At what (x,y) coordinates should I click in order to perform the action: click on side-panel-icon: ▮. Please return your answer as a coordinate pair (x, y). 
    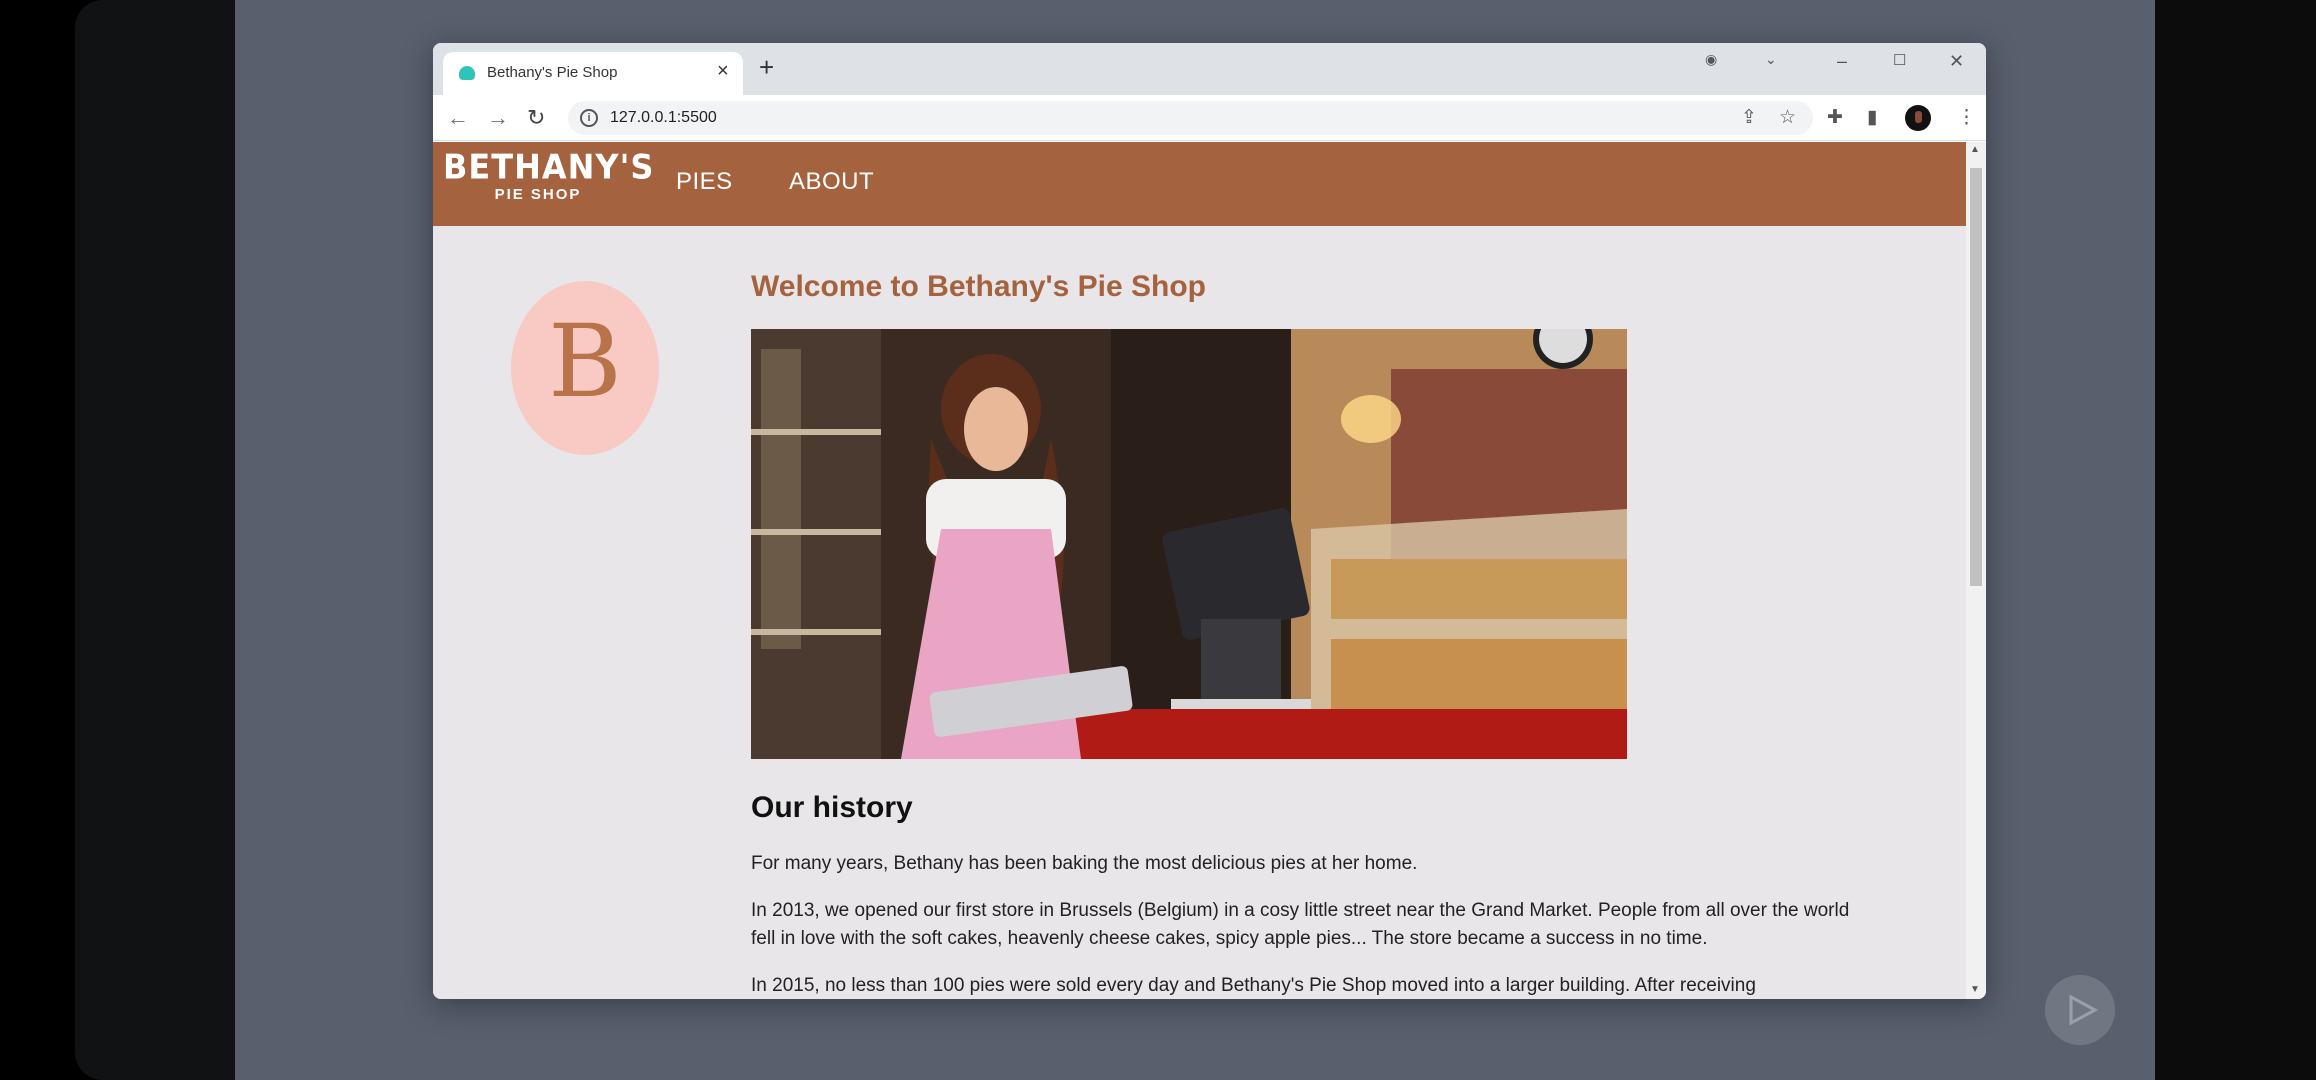
    Looking at the image, I should click on (1872, 117).